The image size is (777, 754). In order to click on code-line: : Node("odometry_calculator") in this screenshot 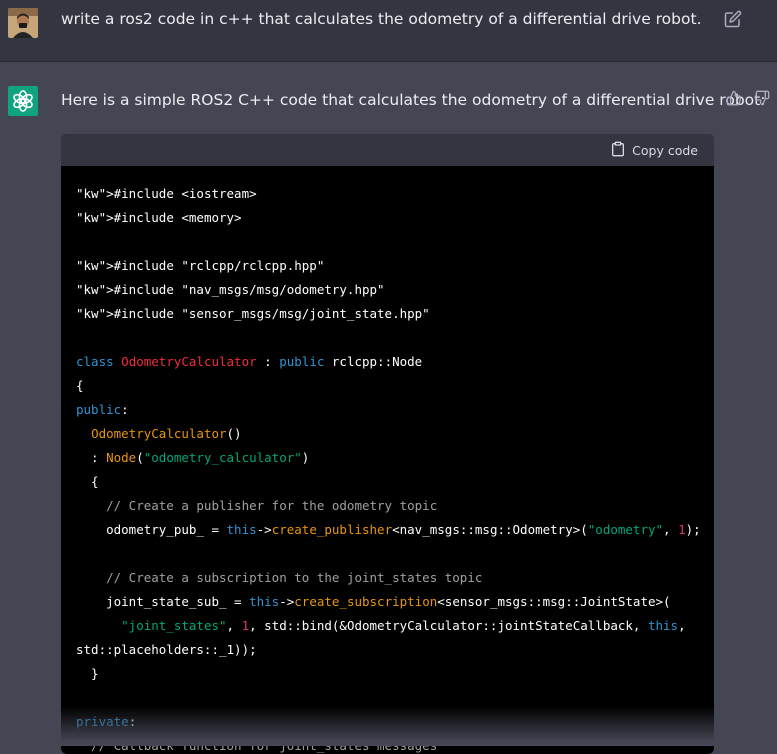, I will do `click(193, 457)`.